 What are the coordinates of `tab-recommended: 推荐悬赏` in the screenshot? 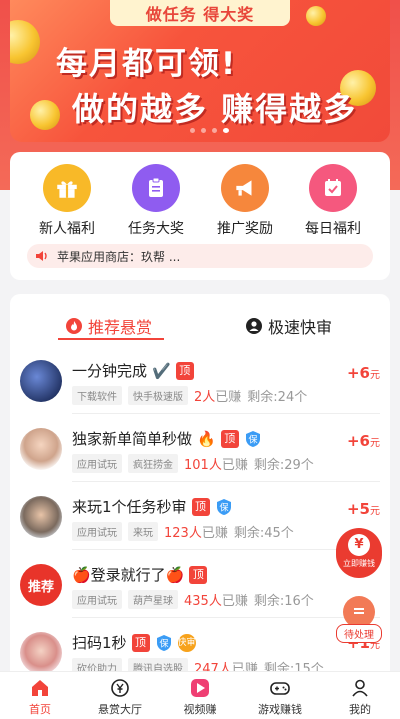 It's located at (109, 326).